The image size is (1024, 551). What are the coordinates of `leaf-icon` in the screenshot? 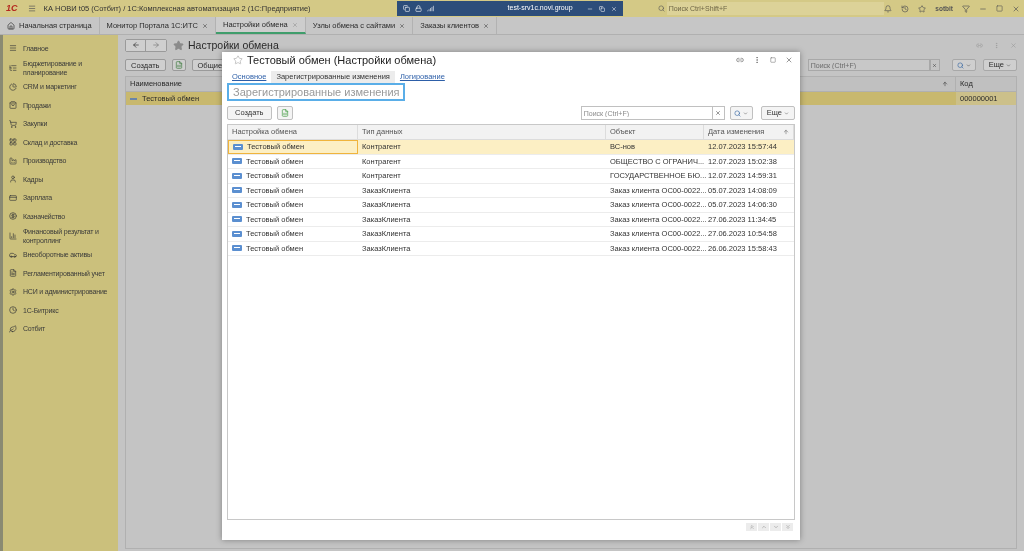 It's located at (13, 328).